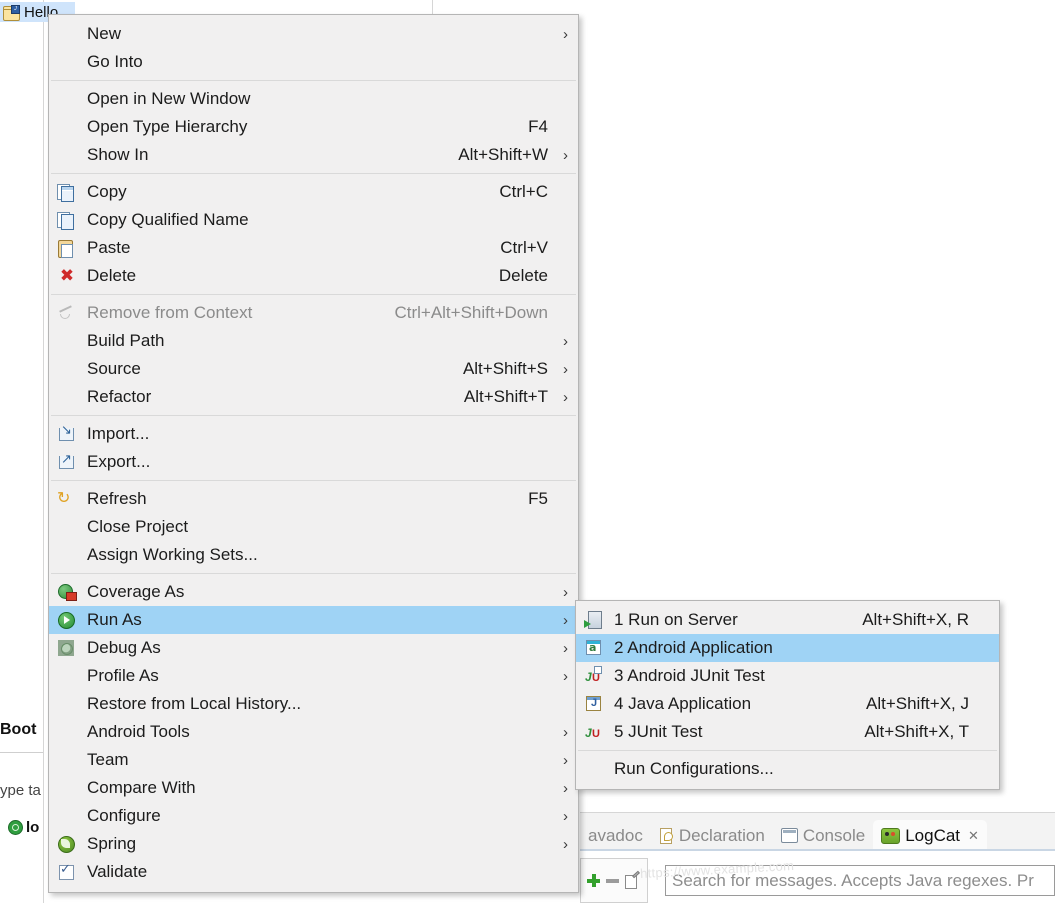  I want to click on run-as-item-2-android-application: 2 Android Application›, so click(787, 648).